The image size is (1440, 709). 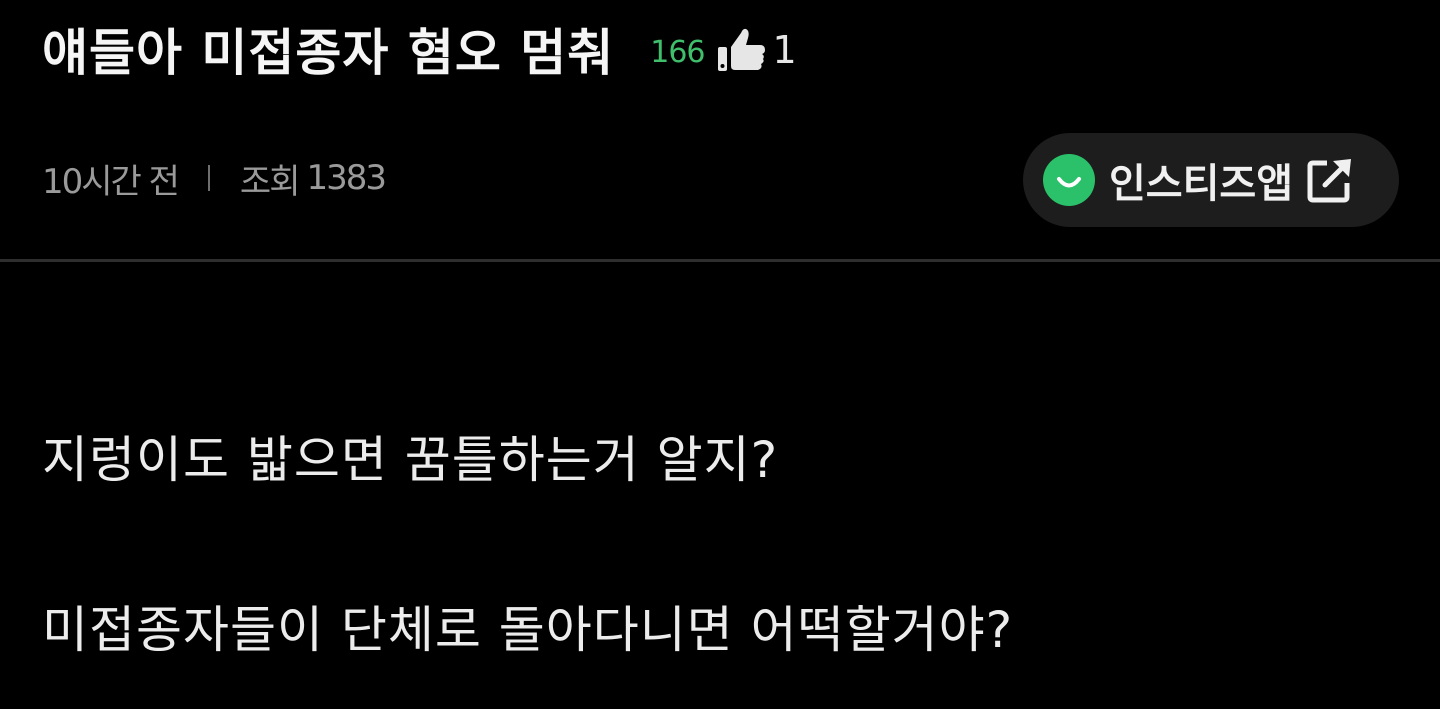 What do you see at coordinates (742, 50) in the screenshot?
I see `thumbs-up-icon` at bounding box center [742, 50].